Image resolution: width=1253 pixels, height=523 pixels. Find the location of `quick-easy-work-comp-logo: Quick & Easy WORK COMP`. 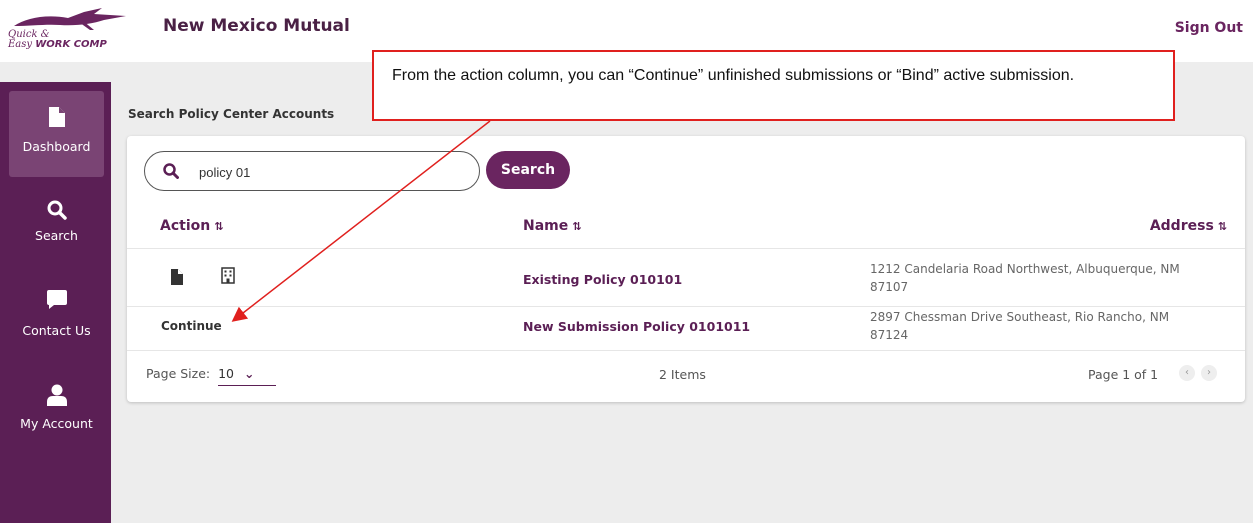

quick-easy-work-comp-logo: Quick & Easy WORK COMP is located at coordinates (71, 30).